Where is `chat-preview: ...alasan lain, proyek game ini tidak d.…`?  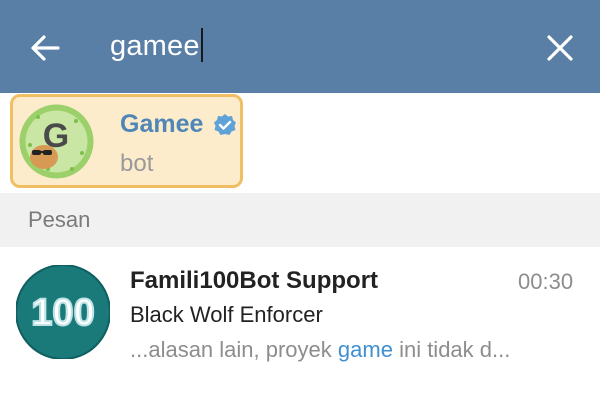 chat-preview: ...alasan lain, proyek game ini tidak d.… is located at coordinates (320, 350).